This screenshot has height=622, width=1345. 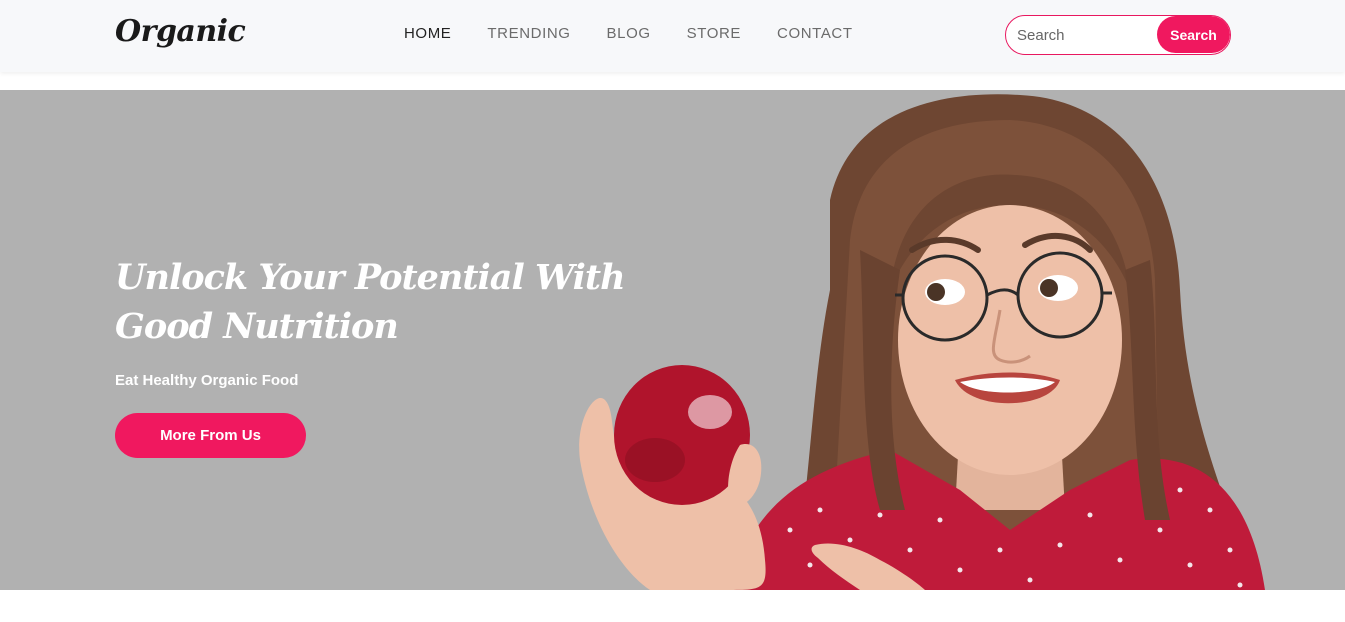 What do you see at coordinates (180, 31) in the screenshot?
I see `site-logo: Organic` at bounding box center [180, 31].